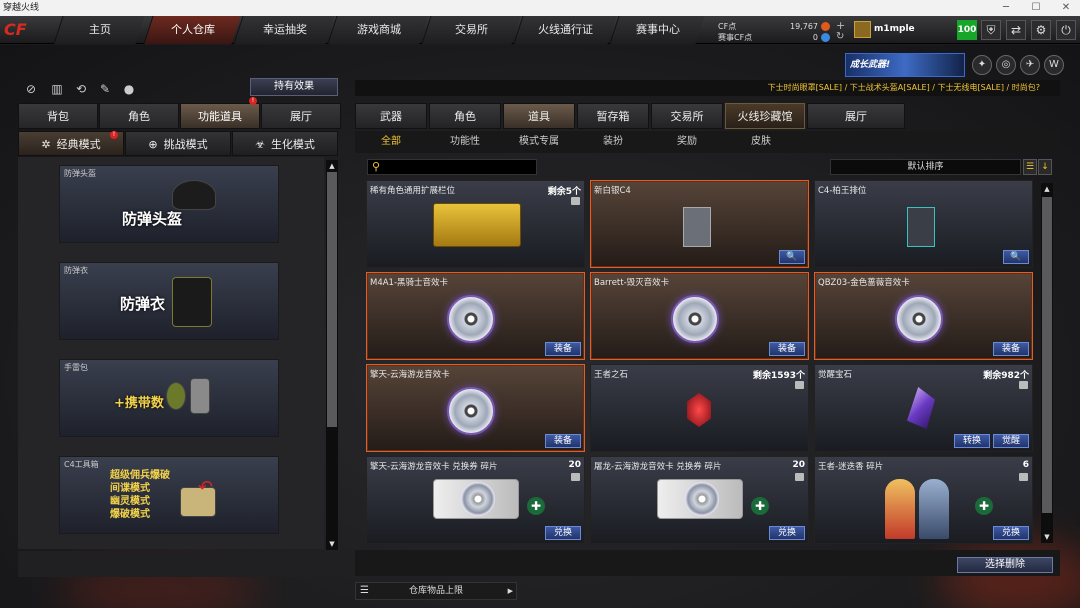 This screenshot has width=1080, height=608. Describe the element at coordinates (465, 142) in the screenshot. I see `subtab-functional: 功能性` at that location.